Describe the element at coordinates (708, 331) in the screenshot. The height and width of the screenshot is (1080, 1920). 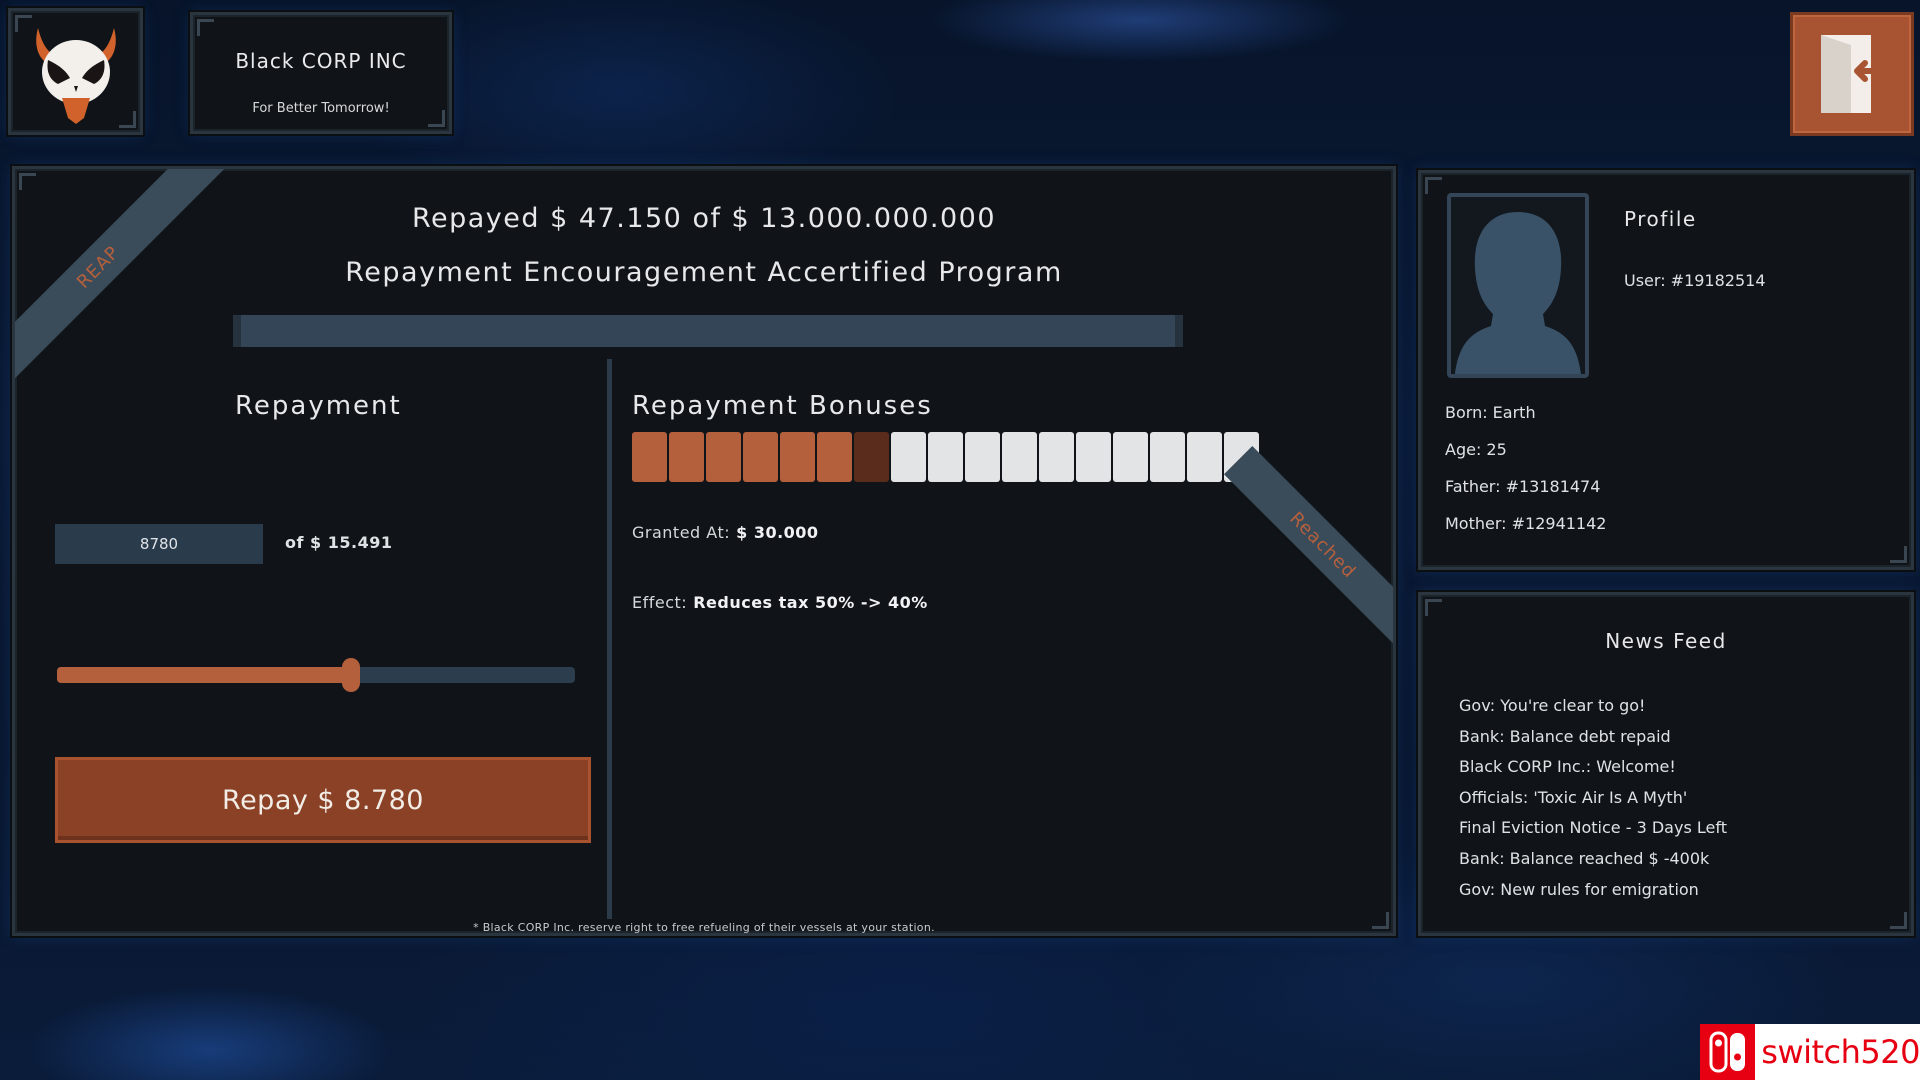
I see `total-repayment-progress-bar` at that location.